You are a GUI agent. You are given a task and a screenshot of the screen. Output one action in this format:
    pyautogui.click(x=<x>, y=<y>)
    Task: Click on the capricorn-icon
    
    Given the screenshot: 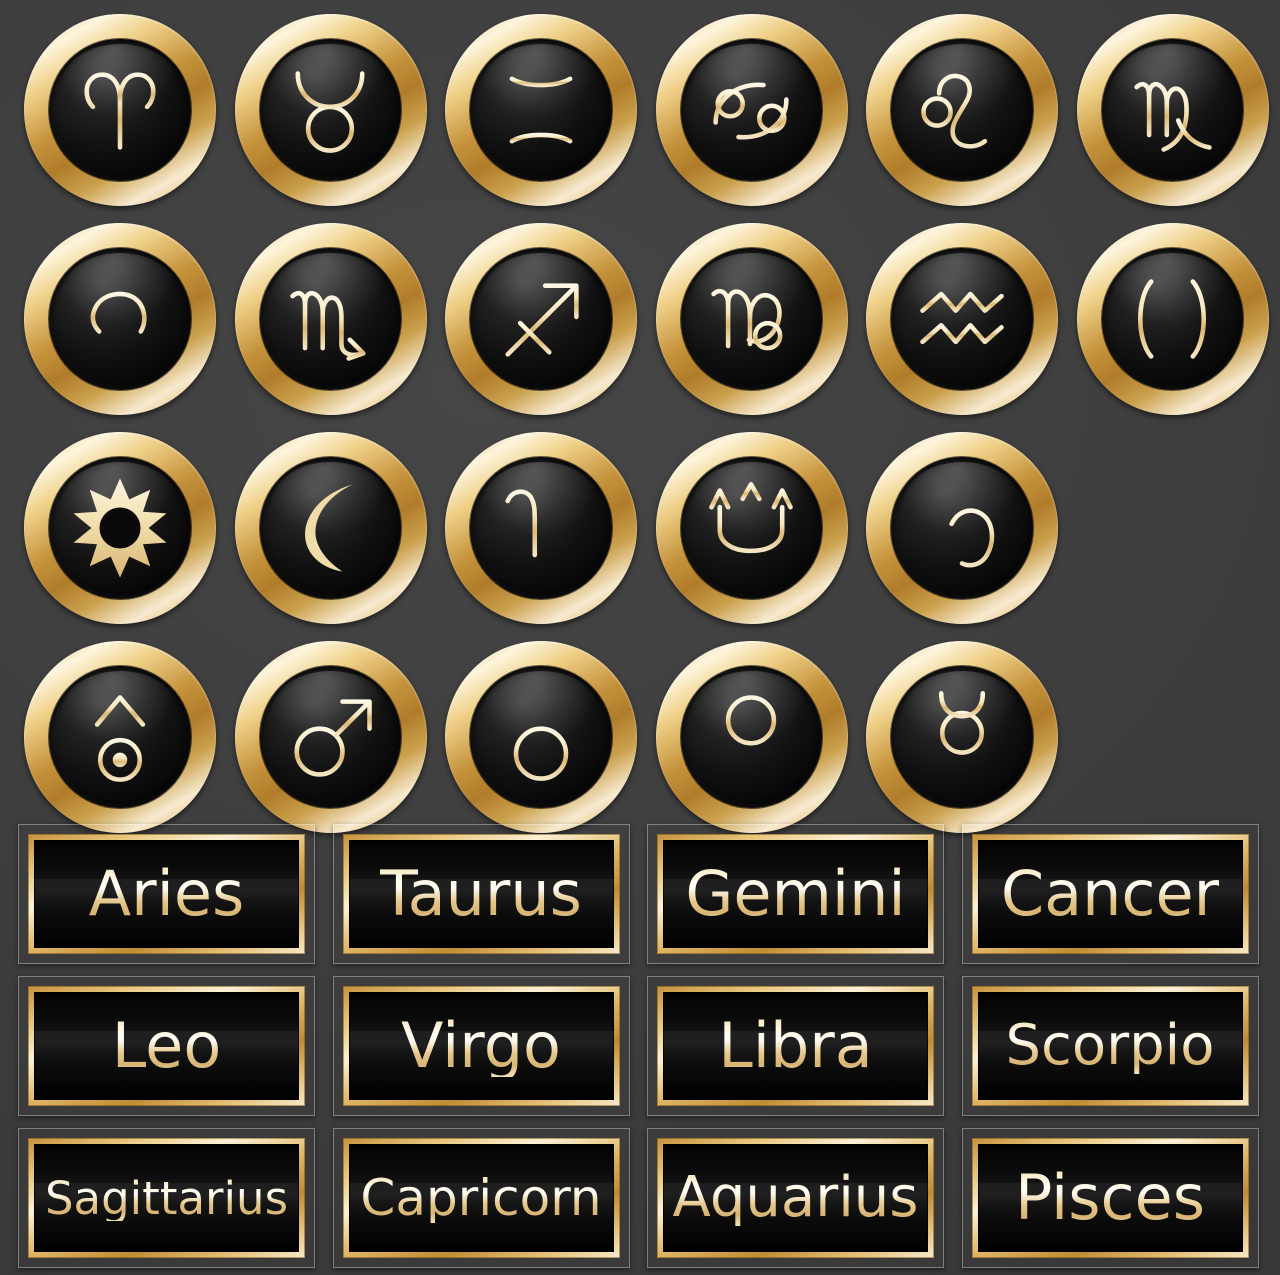 What is the action you would take?
    pyautogui.click(x=751, y=318)
    